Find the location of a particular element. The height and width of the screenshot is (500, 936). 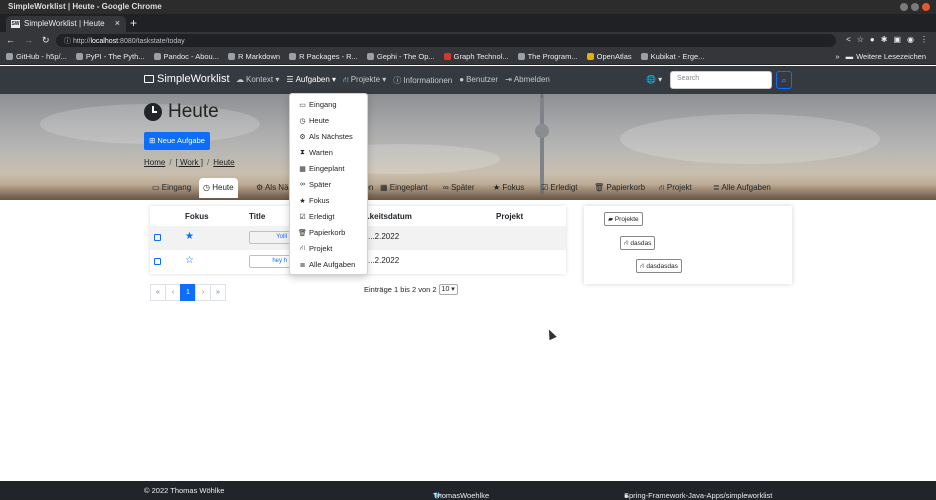

search-button: ⌕ is located at coordinates (784, 80).